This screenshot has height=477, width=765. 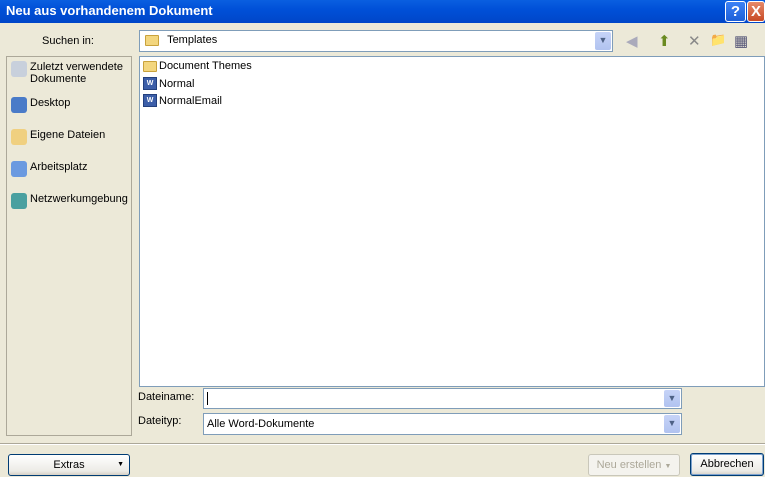 I want to click on place-label: Netzwerkumgebung, so click(x=79, y=199).